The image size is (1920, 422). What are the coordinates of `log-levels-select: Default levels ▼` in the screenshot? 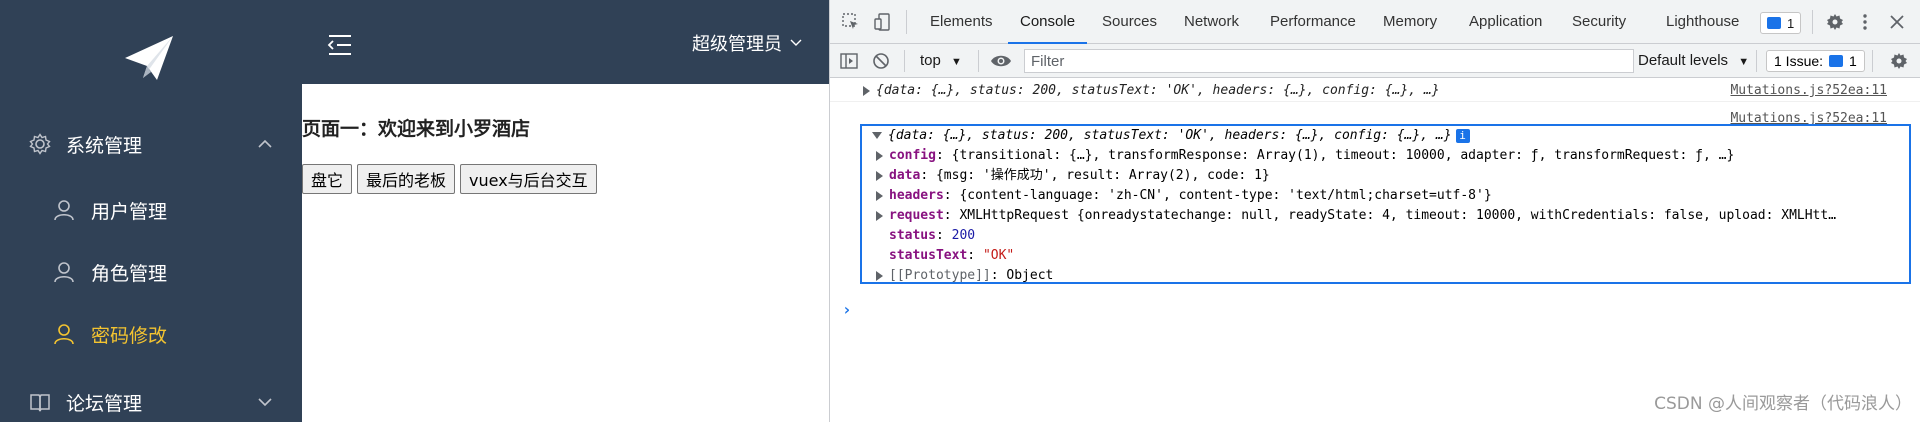 It's located at (1693, 60).